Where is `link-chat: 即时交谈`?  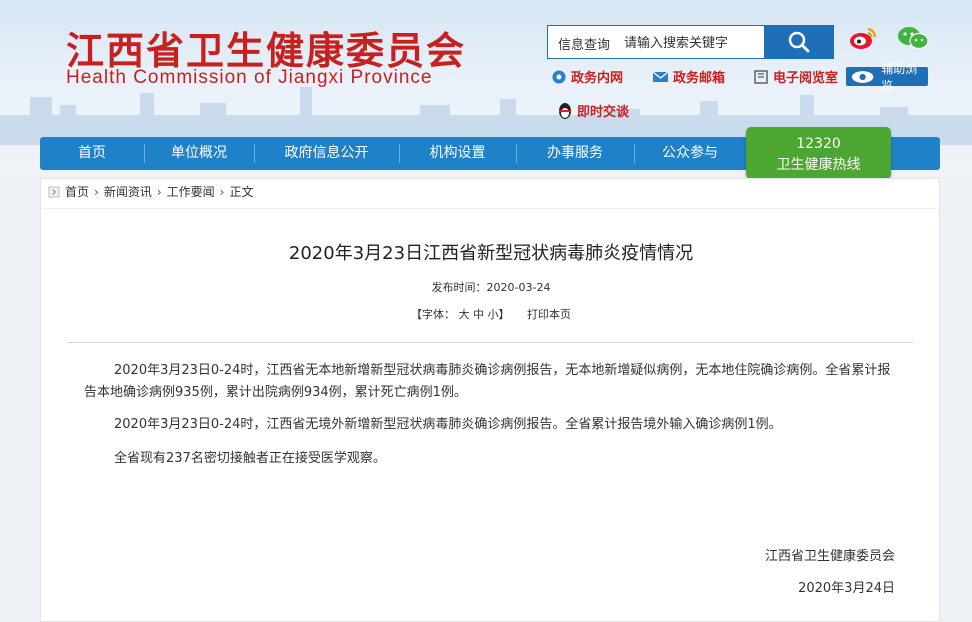
link-chat: 即时交谈 is located at coordinates (593, 110).